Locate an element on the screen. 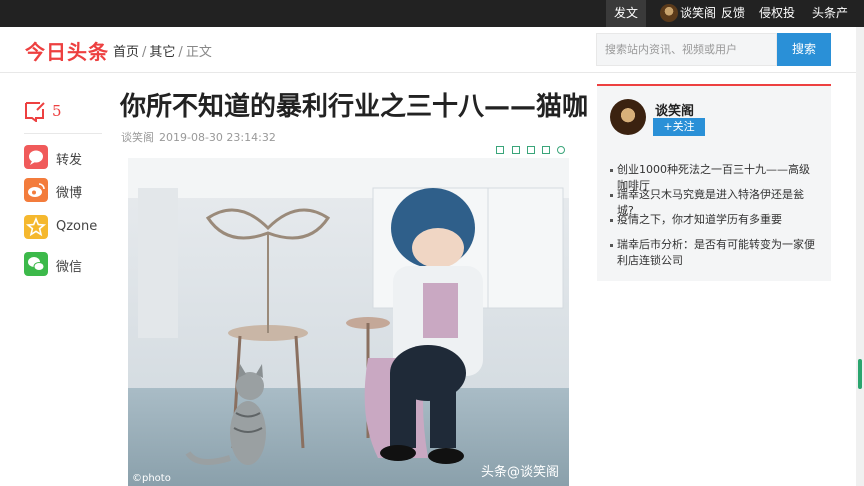  article-title: 你所不知道的暴利行业之三十八——猫咖 is located at coordinates (354, 107).